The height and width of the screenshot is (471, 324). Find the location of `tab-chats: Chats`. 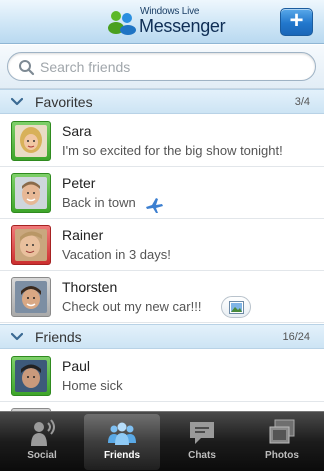

tab-chats: Chats is located at coordinates (202, 442).